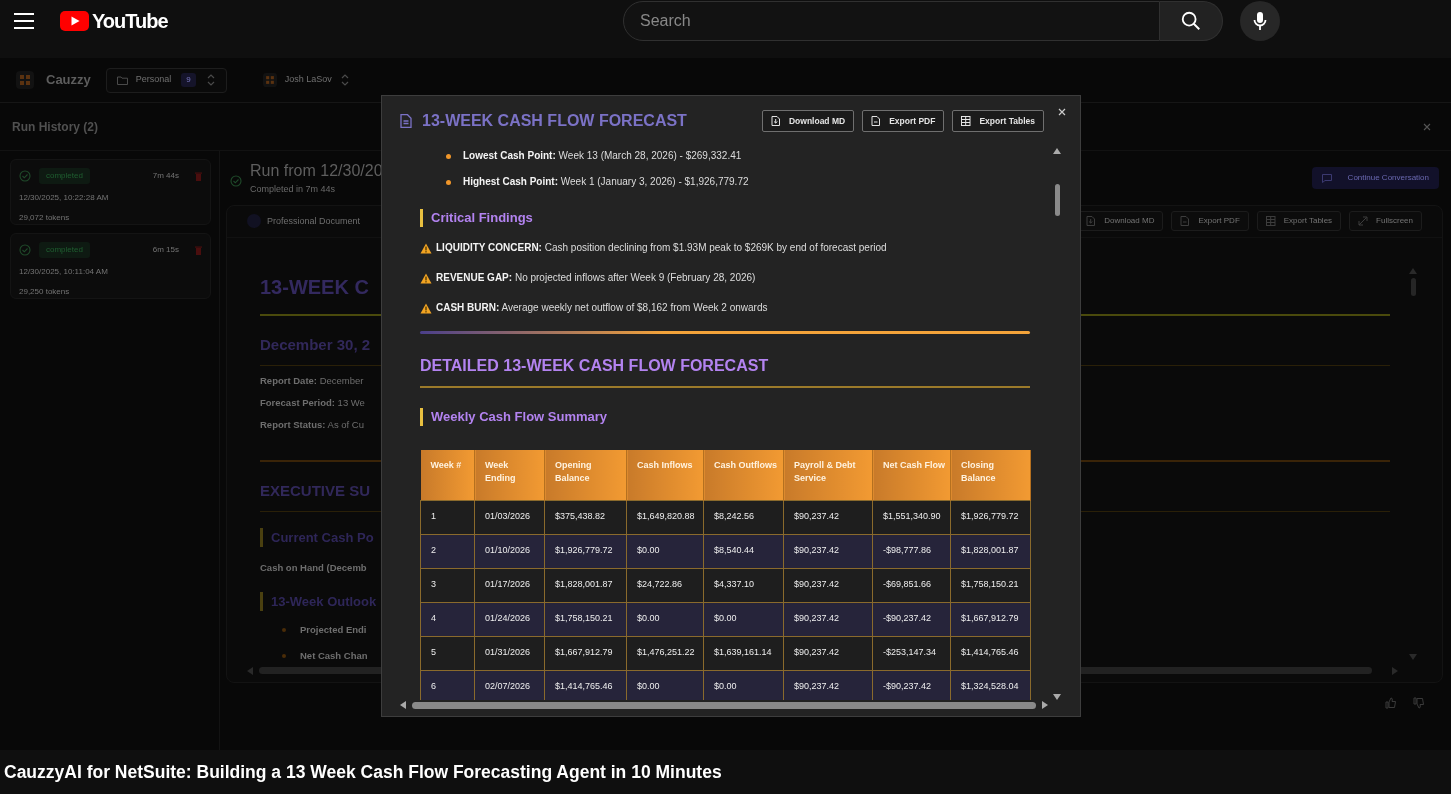 The height and width of the screenshot is (794, 1451). I want to click on toolbar-button: Download MD, so click(808, 121).